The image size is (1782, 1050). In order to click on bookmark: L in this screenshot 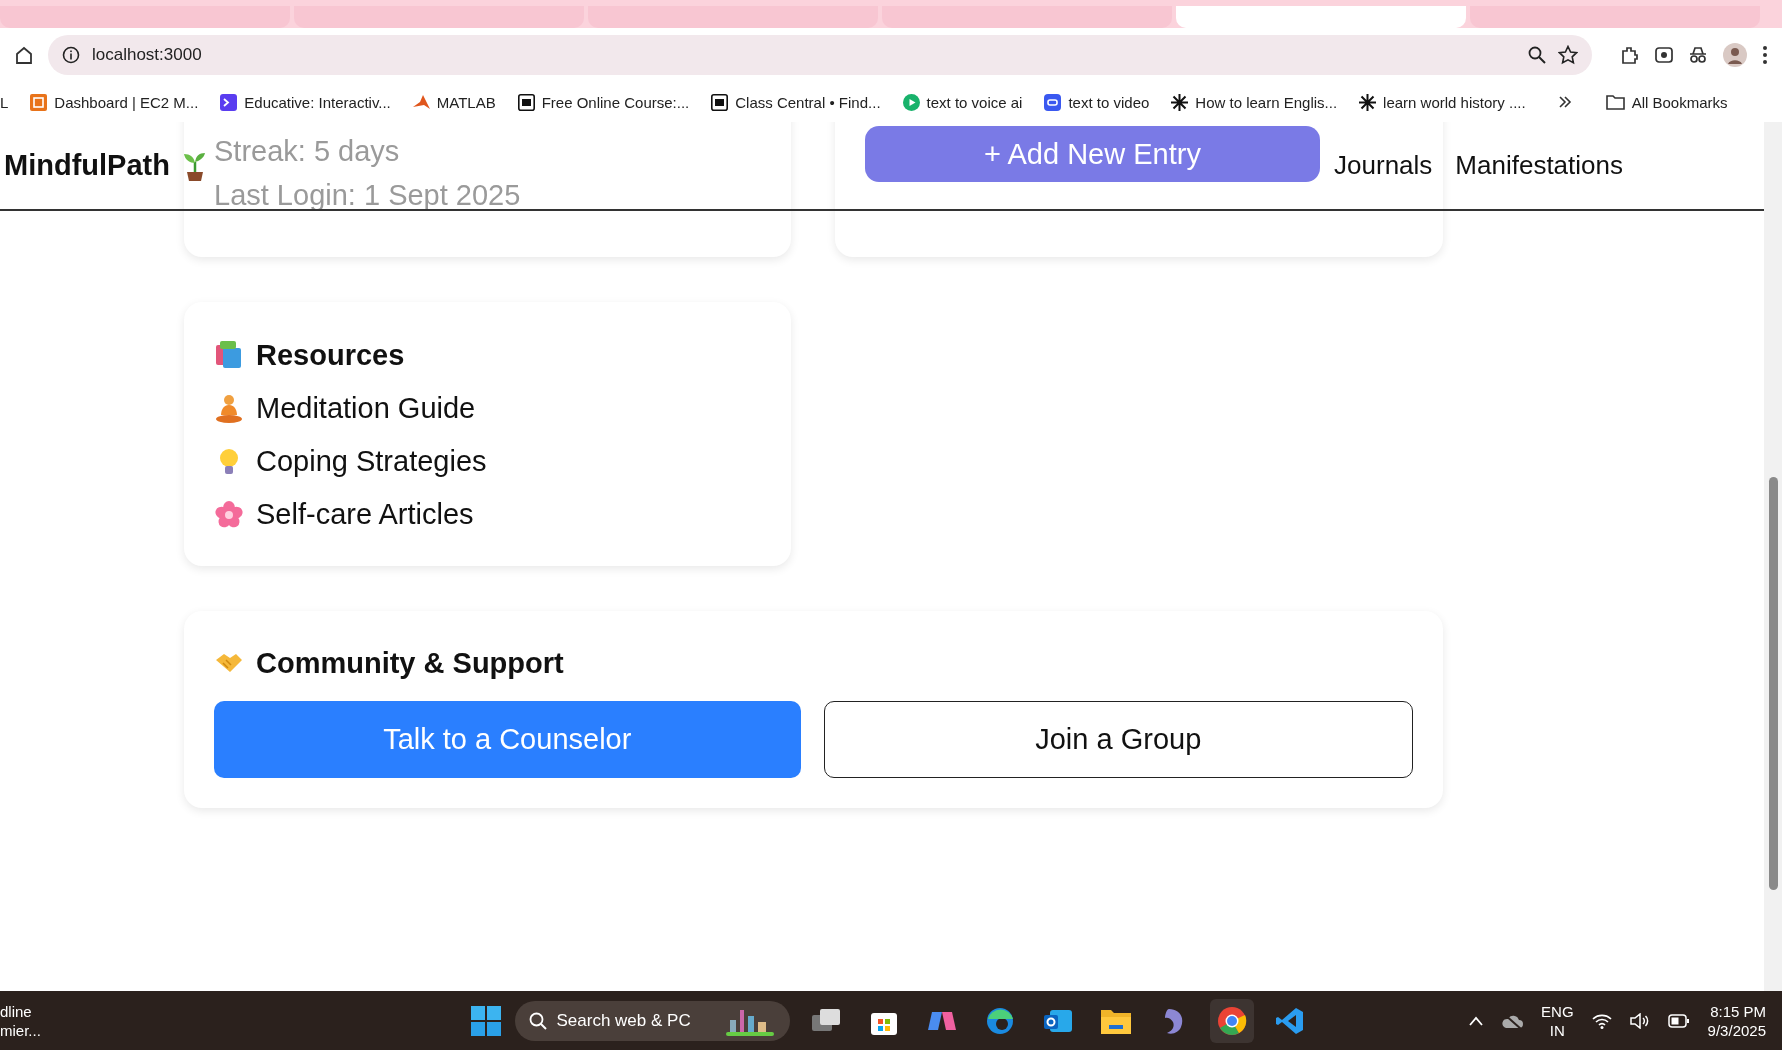, I will do `click(4, 102)`.